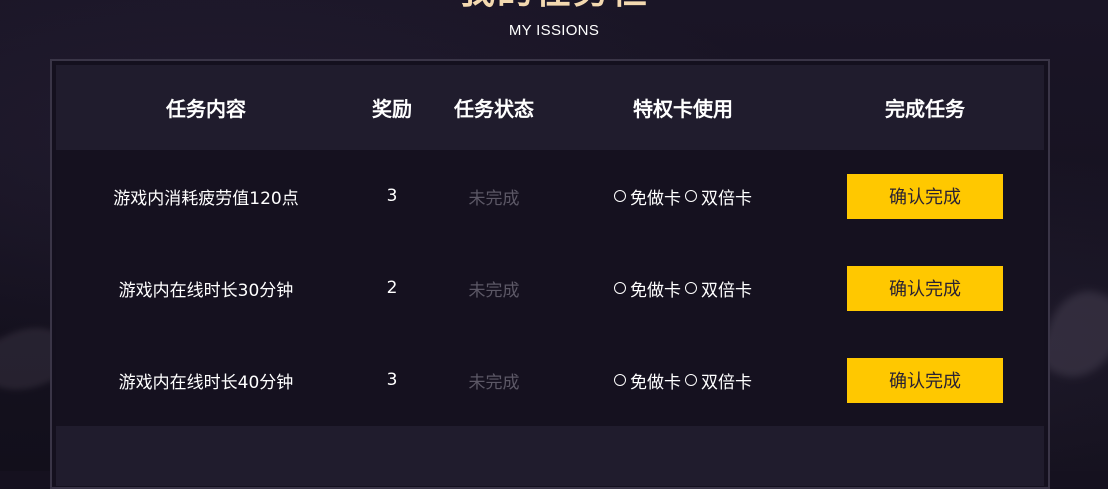 The height and width of the screenshot is (489, 1108). I want to click on task-content: 游戏内在线时长30分钟, so click(206, 290).